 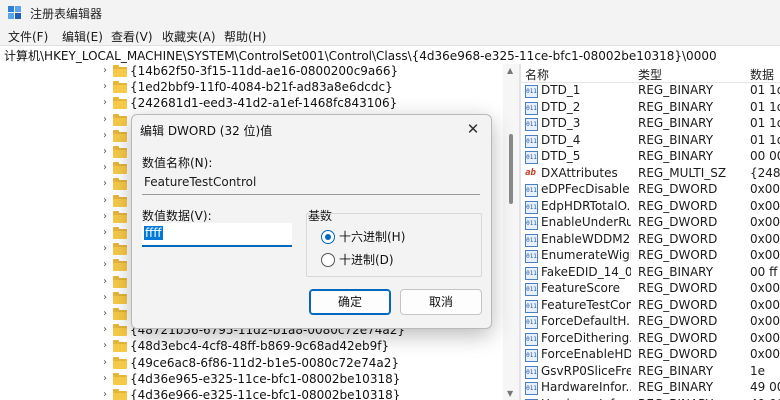 I want to click on tree-item-label: {14b62f50-3f15-11dd-ae16-0800200c9a66}, so click(x=264, y=71).